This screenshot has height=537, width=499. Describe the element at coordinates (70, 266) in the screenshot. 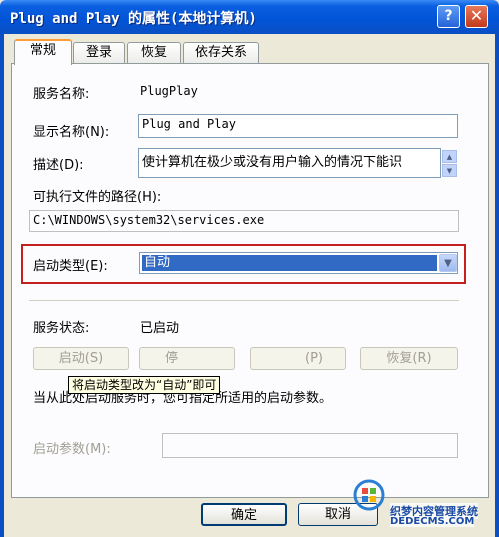

I see `startup-type-label: 启动类型(E):` at that location.